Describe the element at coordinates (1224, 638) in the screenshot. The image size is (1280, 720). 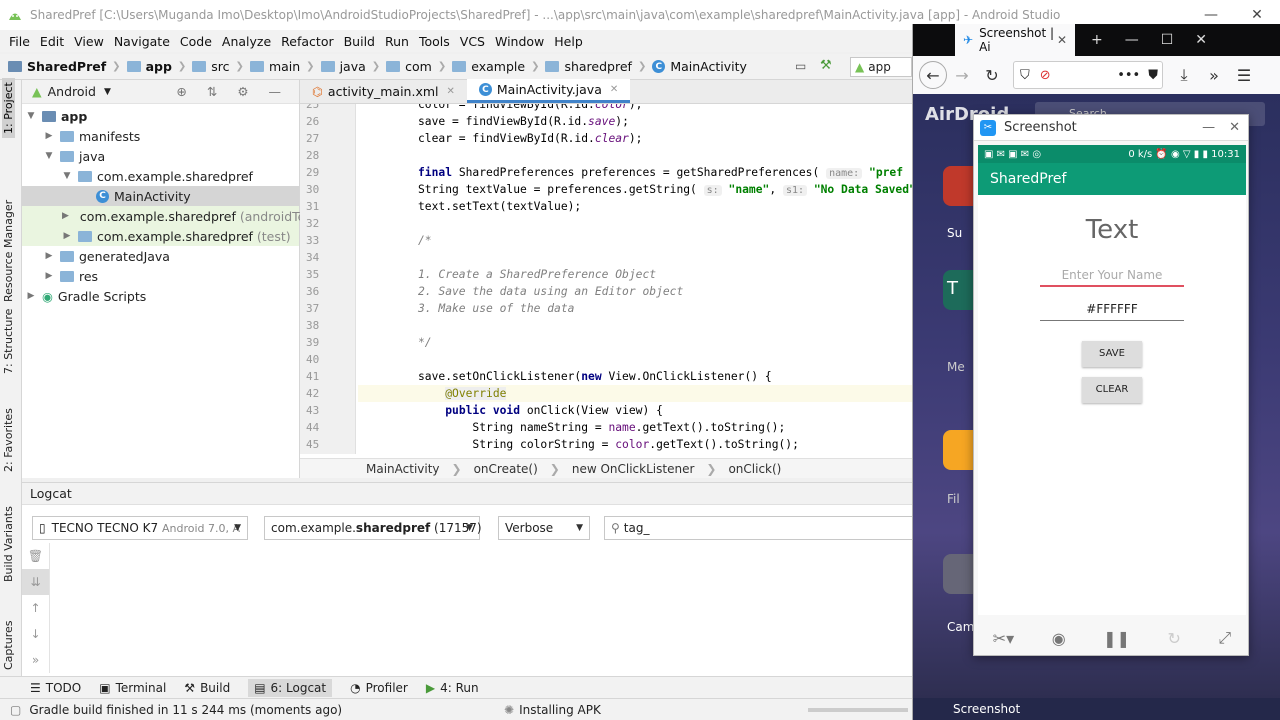
I see `fullscreen-icon: ⤢` at that location.